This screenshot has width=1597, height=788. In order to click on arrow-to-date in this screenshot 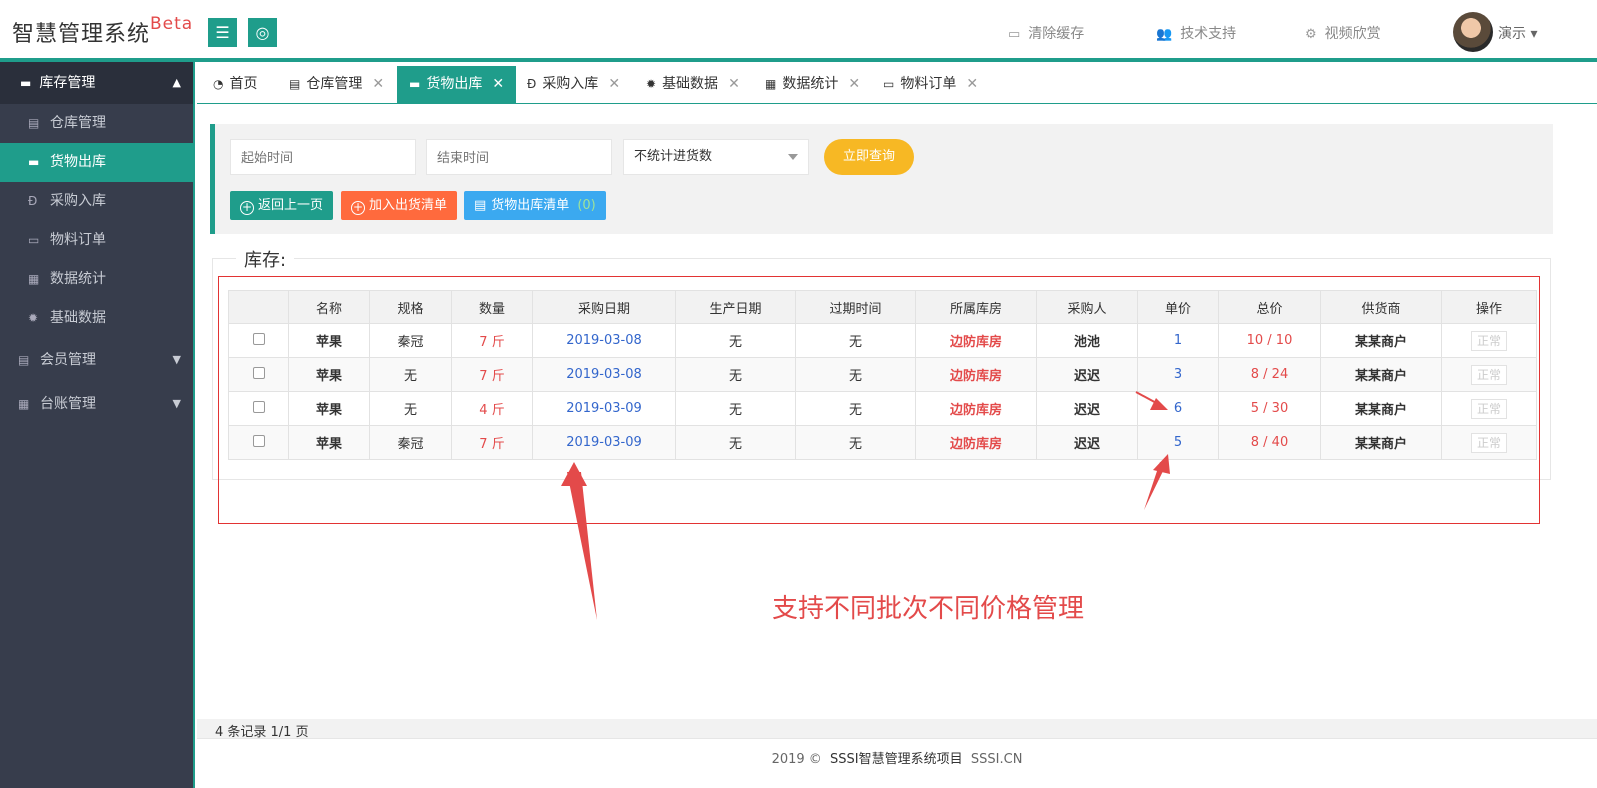, I will do `click(579, 541)`.